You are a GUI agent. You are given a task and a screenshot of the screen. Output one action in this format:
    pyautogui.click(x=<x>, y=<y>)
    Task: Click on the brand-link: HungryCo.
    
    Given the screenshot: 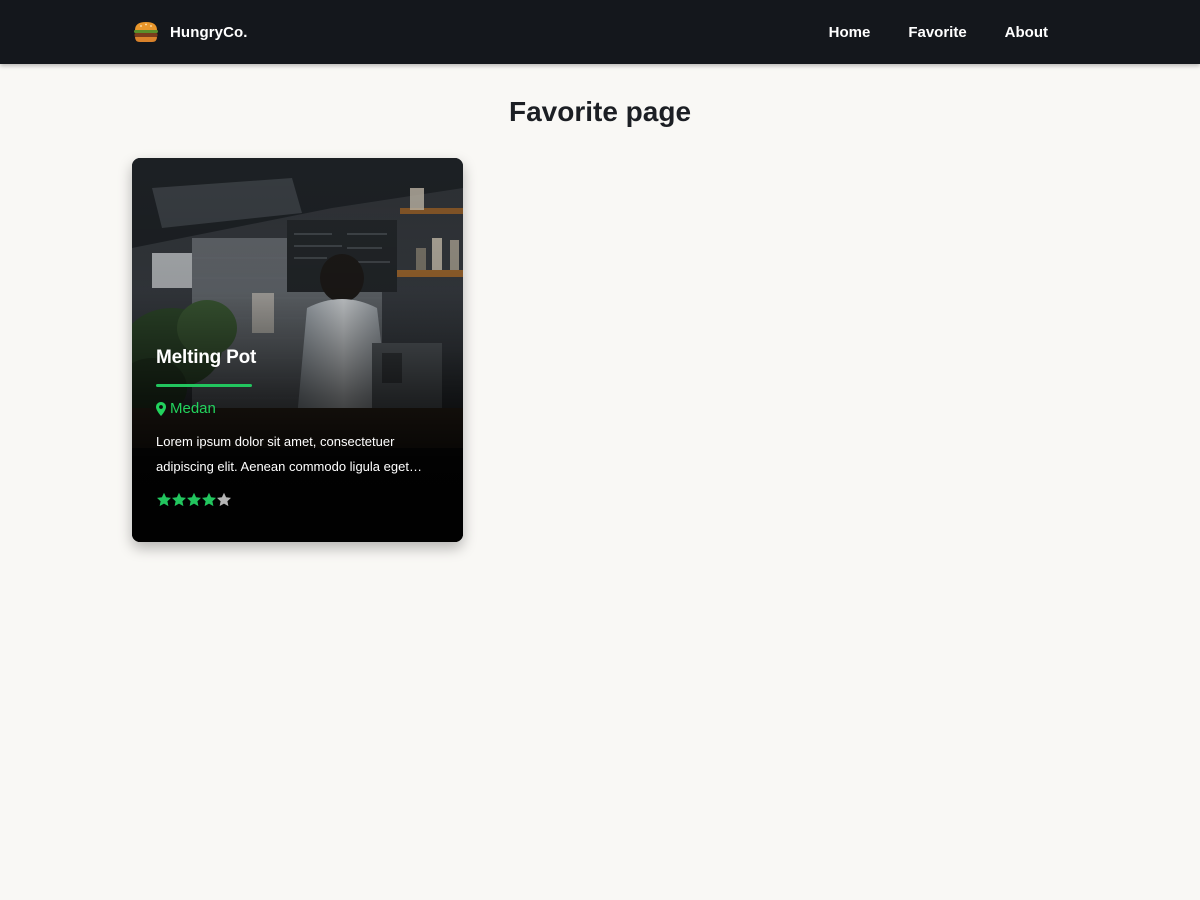 What is the action you would take?
    pyautogui.click(x=190, y=32)
    